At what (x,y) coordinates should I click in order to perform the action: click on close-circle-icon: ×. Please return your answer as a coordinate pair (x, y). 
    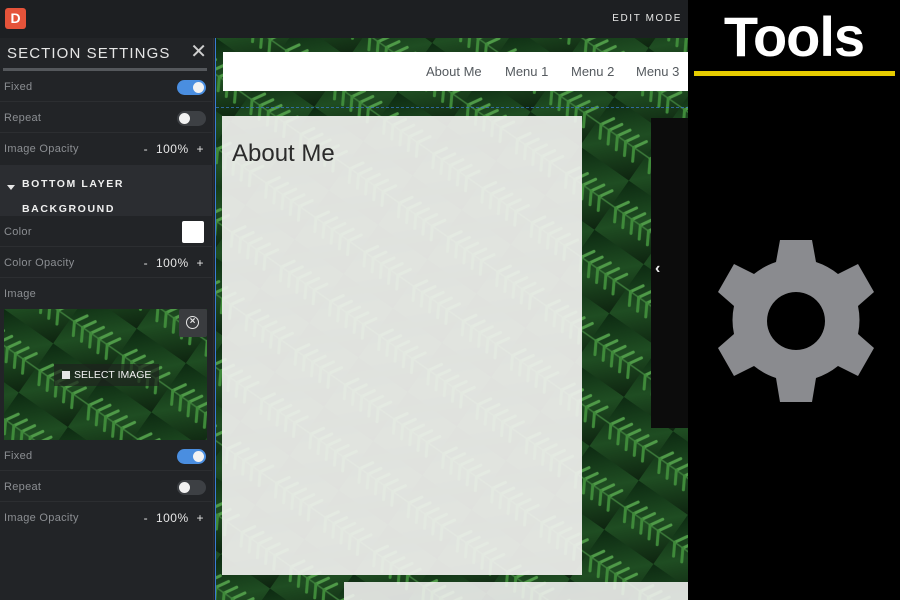
    Looking at the image, I should click on (192, 322).